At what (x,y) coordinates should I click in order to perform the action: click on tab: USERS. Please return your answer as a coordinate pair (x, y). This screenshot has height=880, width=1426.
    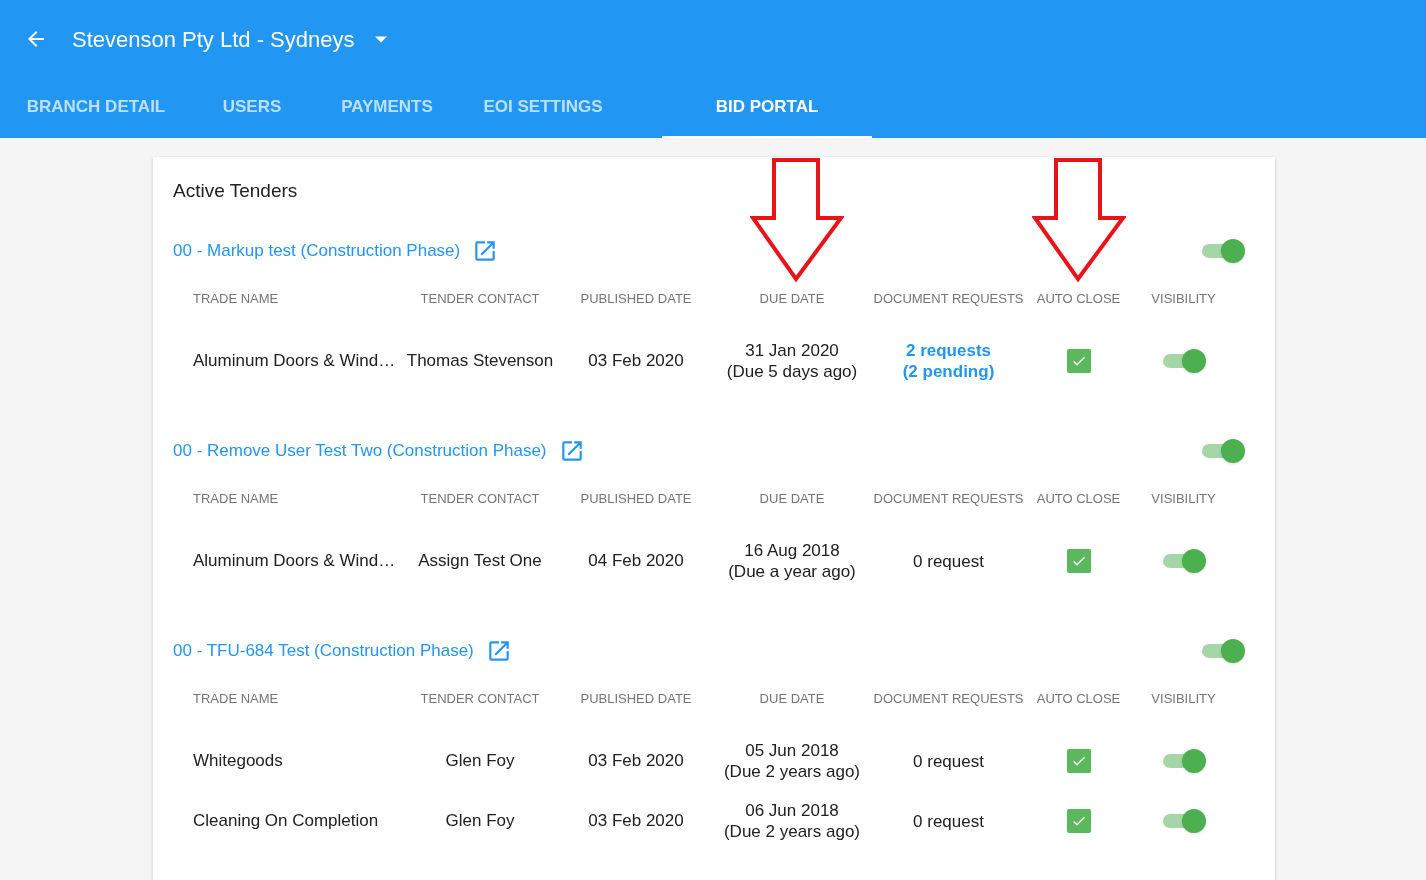
    Looking at the image, I should click on (252, 108).